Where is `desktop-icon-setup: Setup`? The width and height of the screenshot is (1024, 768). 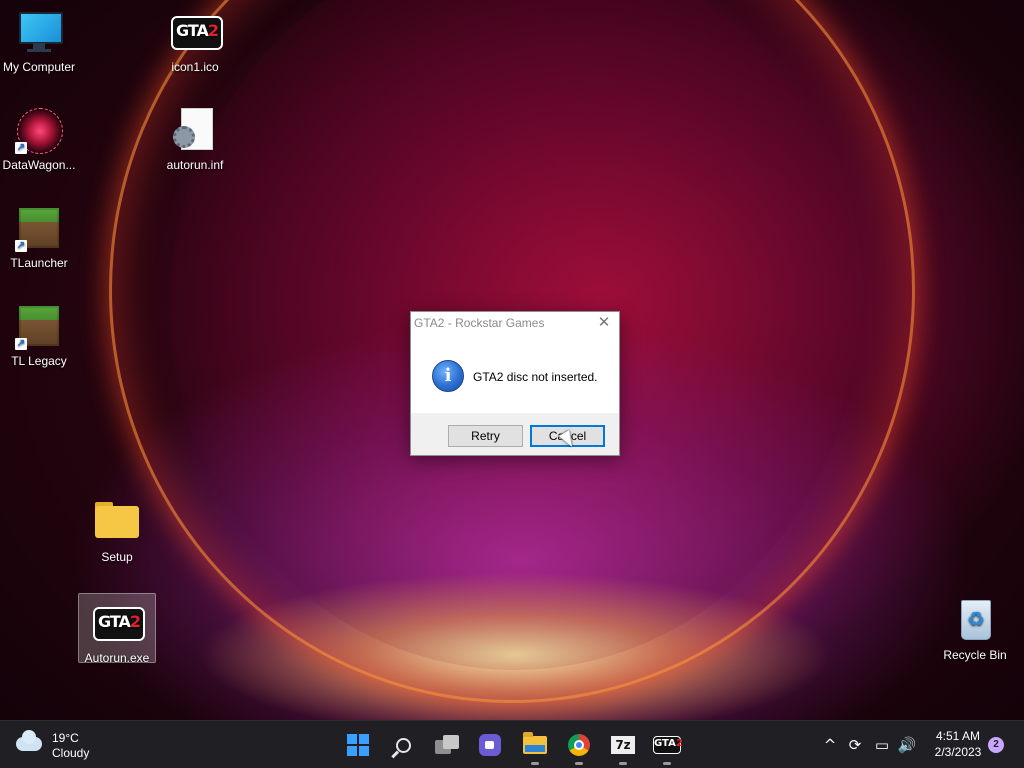 desktop-icon-setup: Setup is located at coordinates (117, 531).